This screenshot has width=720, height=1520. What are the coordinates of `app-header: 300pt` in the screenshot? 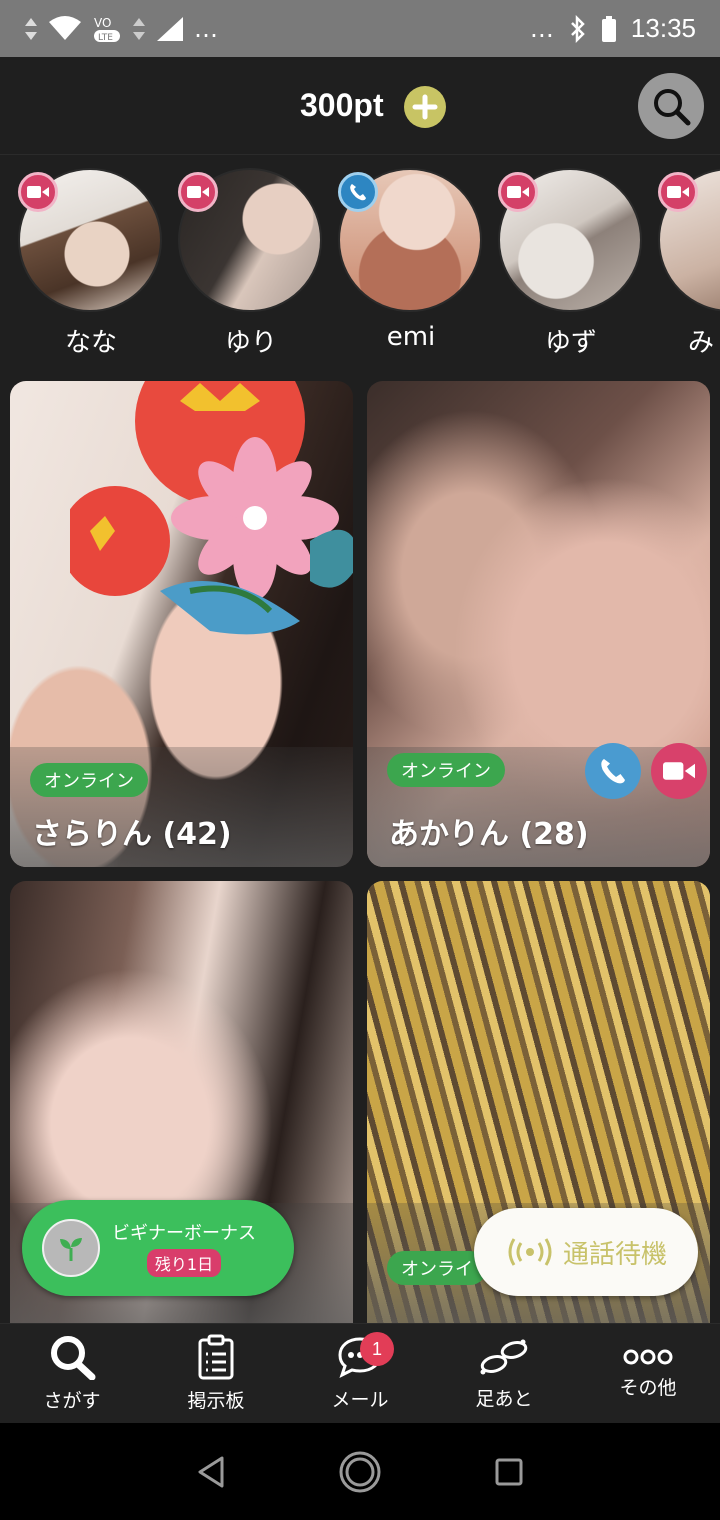 It's located at (360, 106).